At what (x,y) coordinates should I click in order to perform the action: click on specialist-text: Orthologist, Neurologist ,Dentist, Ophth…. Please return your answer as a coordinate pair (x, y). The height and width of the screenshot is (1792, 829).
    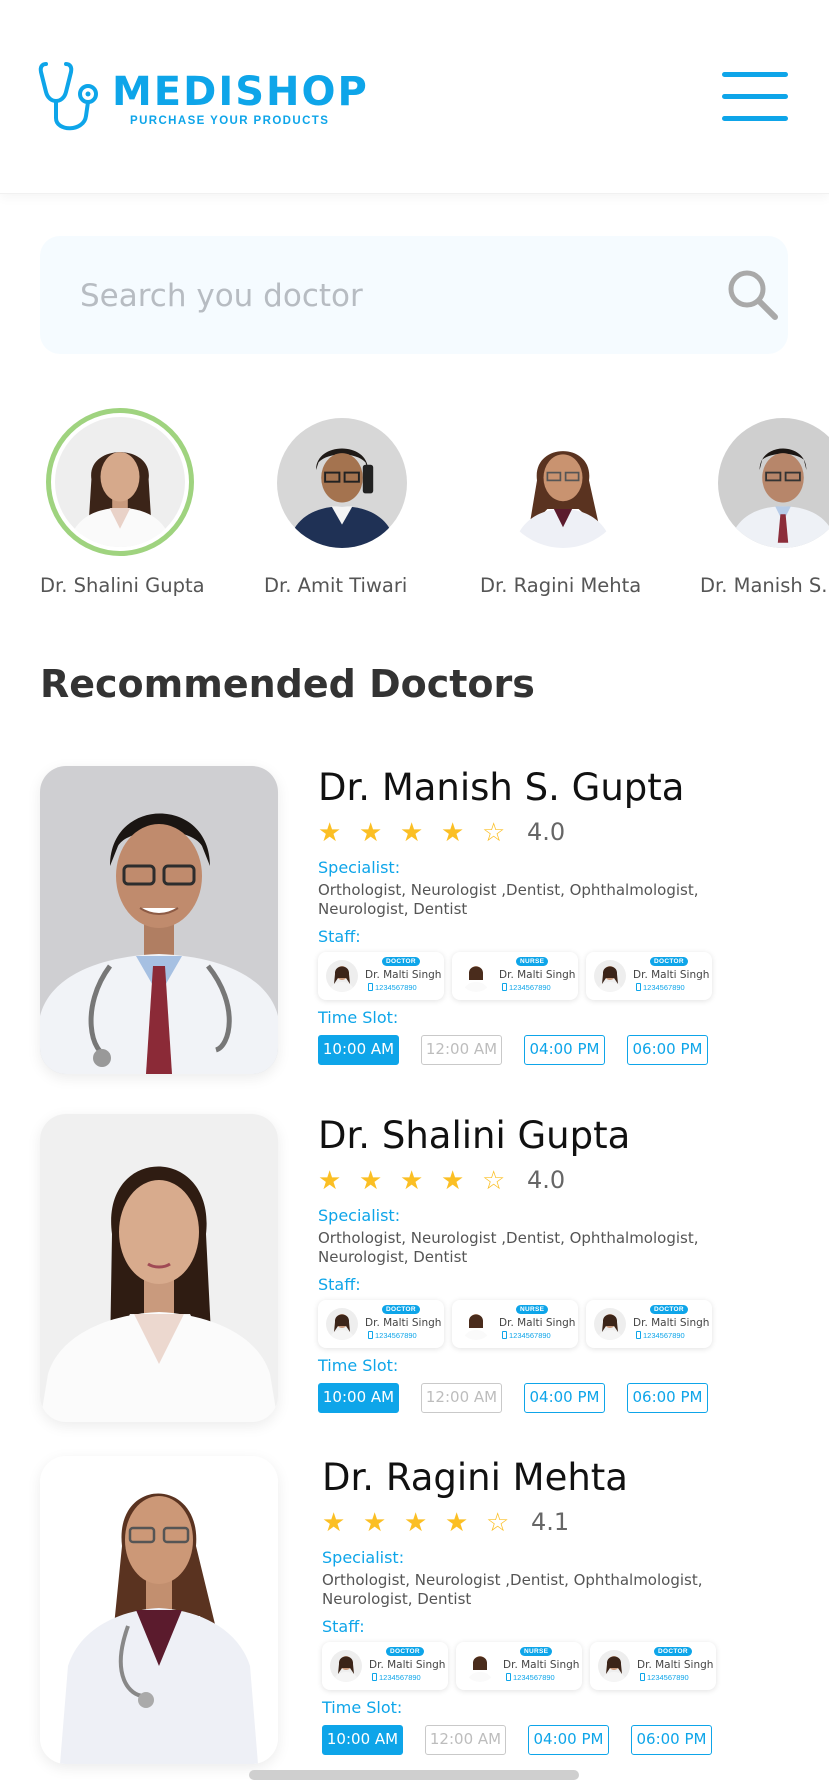
    Looking at the image, I should click on (508, 1247).